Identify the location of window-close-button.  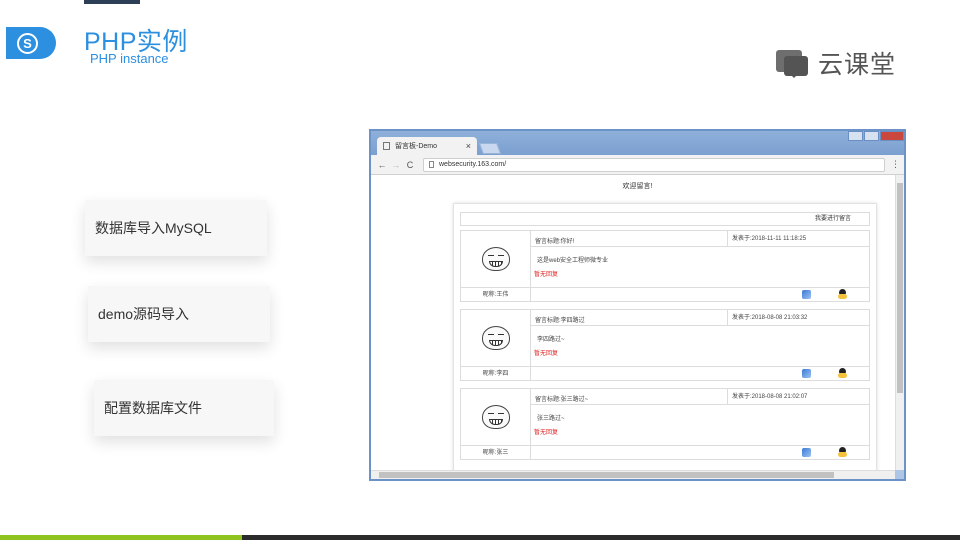
(892, 136).